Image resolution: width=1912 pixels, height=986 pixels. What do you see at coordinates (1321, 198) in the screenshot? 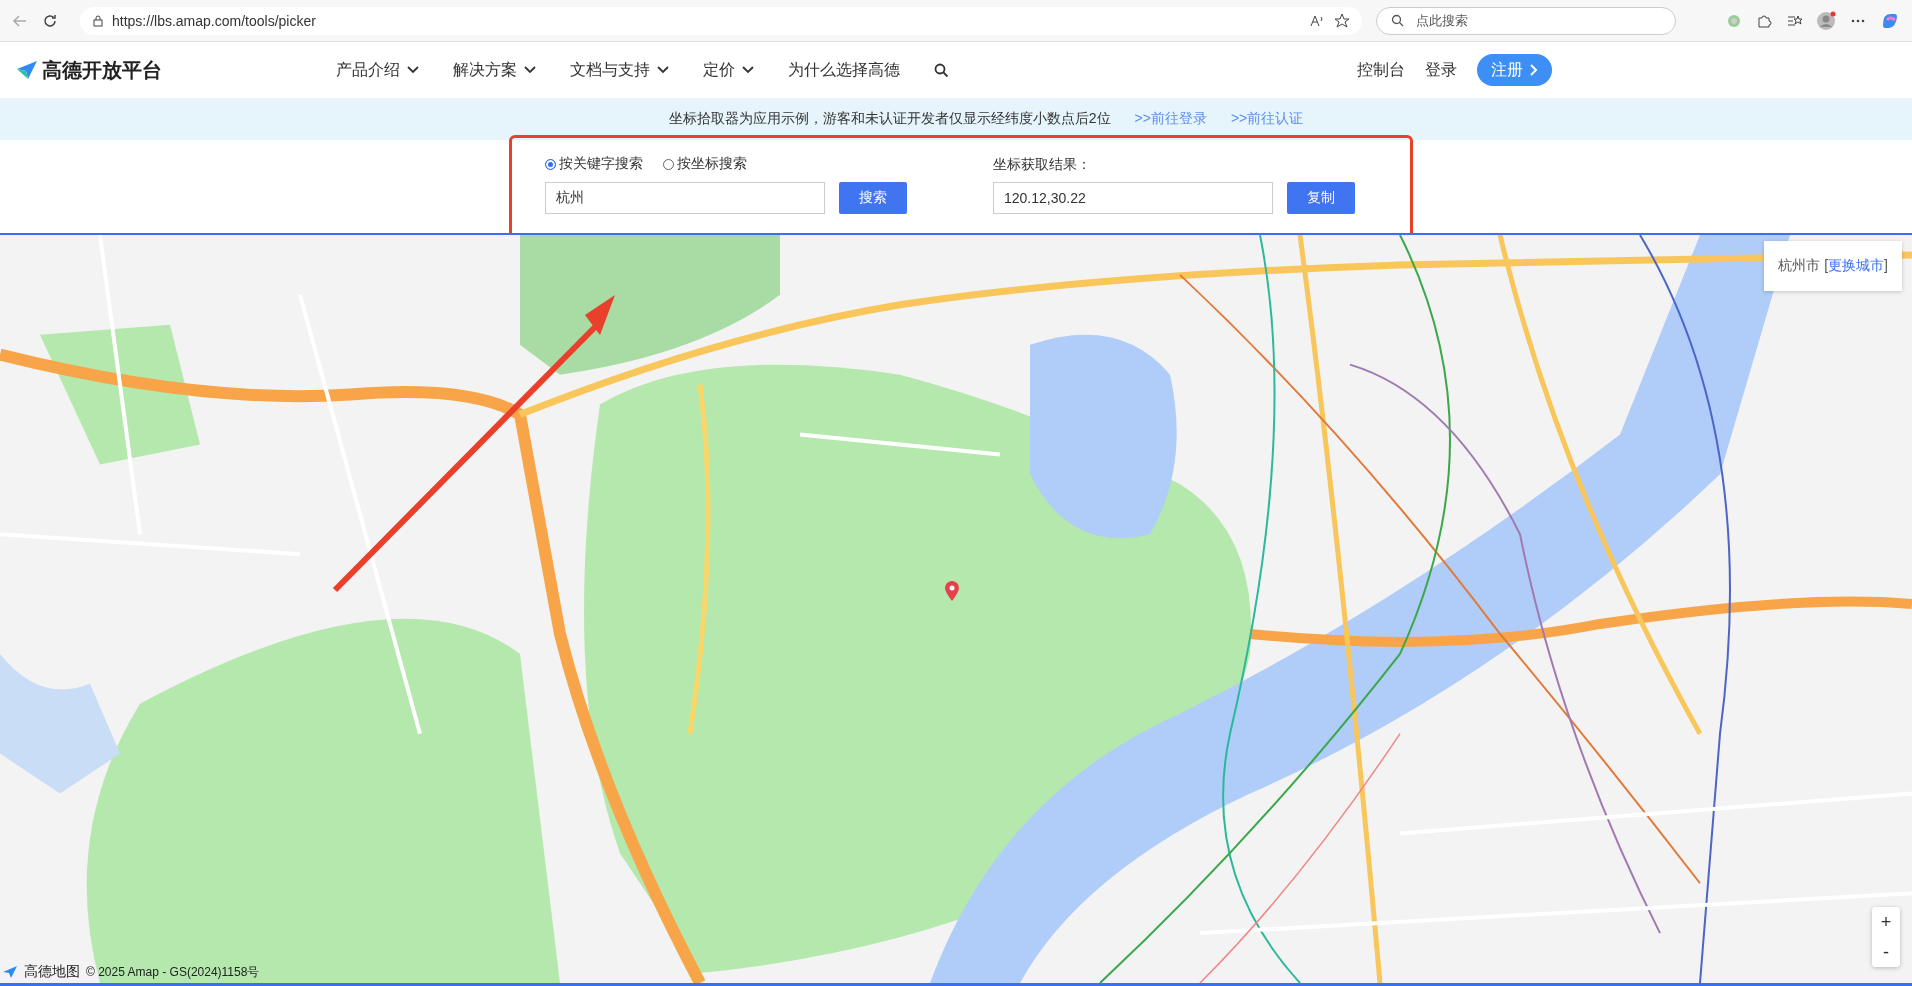
I see `copy-button: 复制` at bounding box center [1321, 198].